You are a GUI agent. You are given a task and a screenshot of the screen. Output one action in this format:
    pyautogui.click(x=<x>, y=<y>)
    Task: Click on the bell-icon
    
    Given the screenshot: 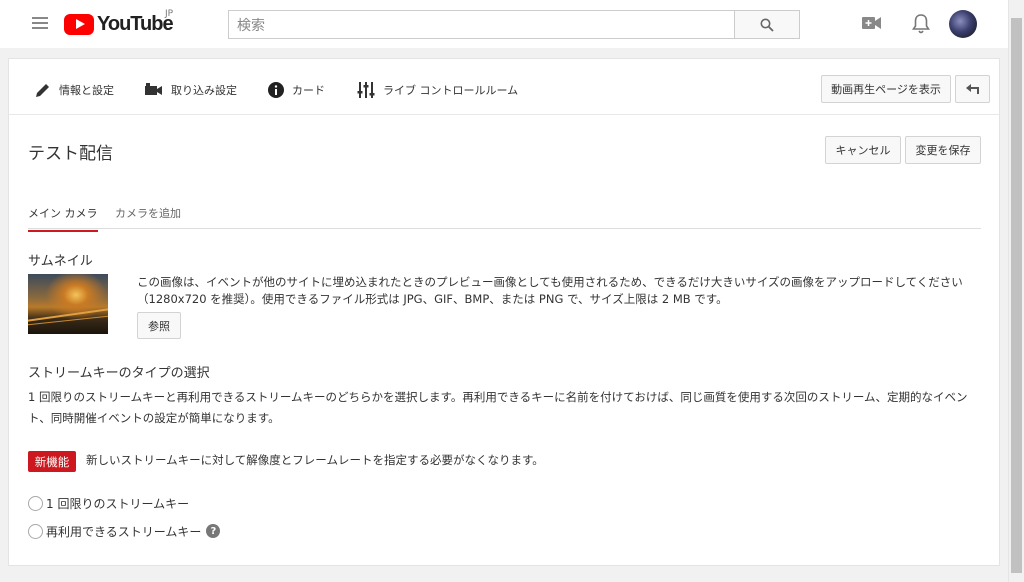 What is the action you would take?
    pyautogui.click(x=921, y=24)
    